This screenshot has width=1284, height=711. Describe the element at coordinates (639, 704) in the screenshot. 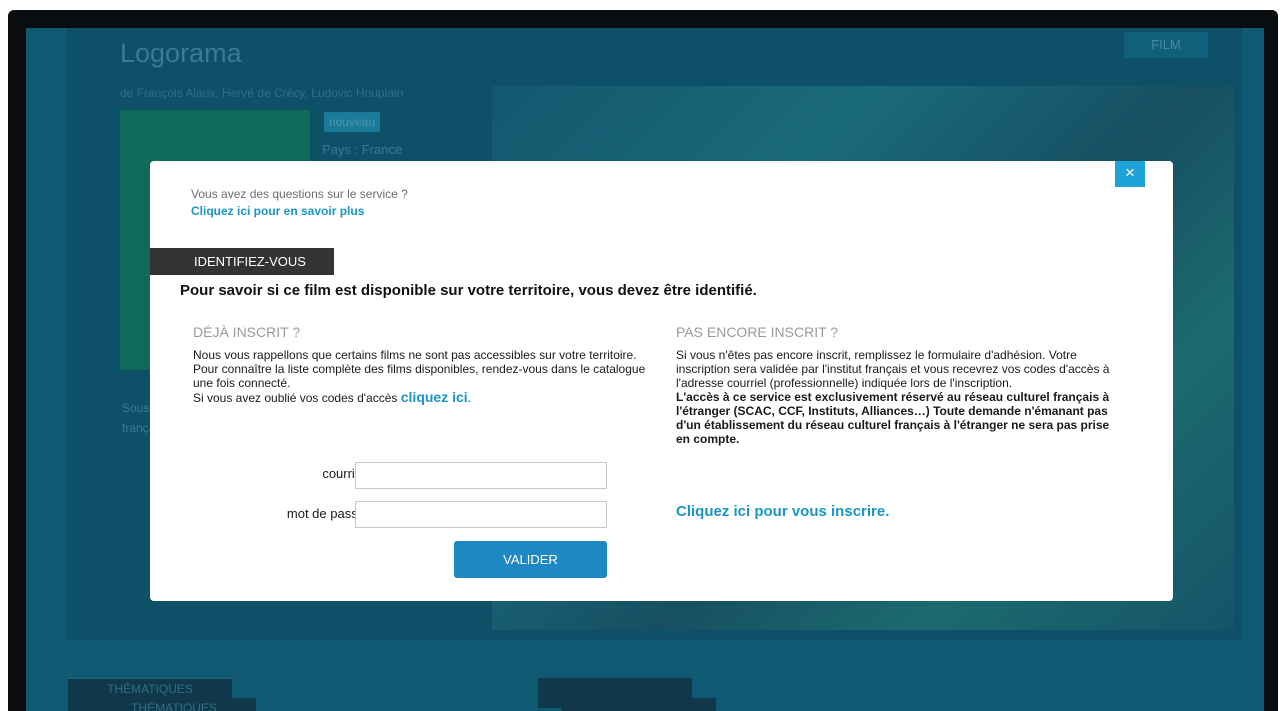

I see `secondary-tab-shadow` at that location.